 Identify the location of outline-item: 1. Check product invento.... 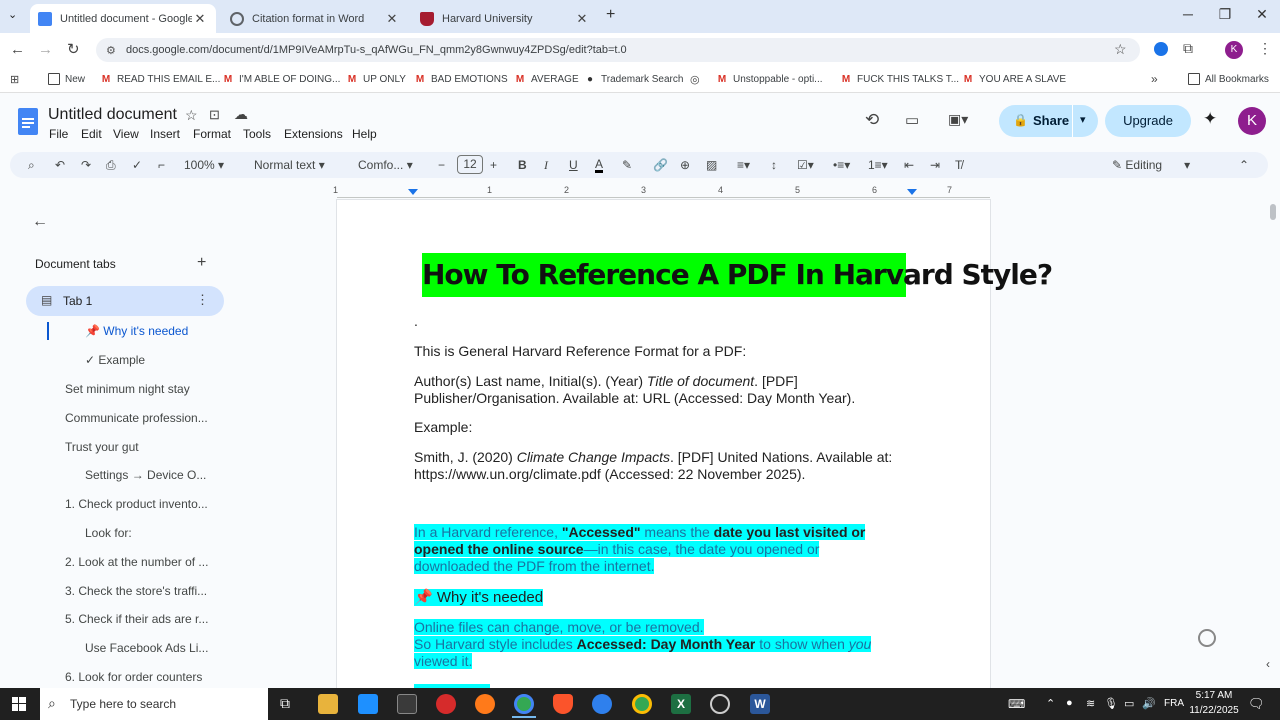
(136, 504).